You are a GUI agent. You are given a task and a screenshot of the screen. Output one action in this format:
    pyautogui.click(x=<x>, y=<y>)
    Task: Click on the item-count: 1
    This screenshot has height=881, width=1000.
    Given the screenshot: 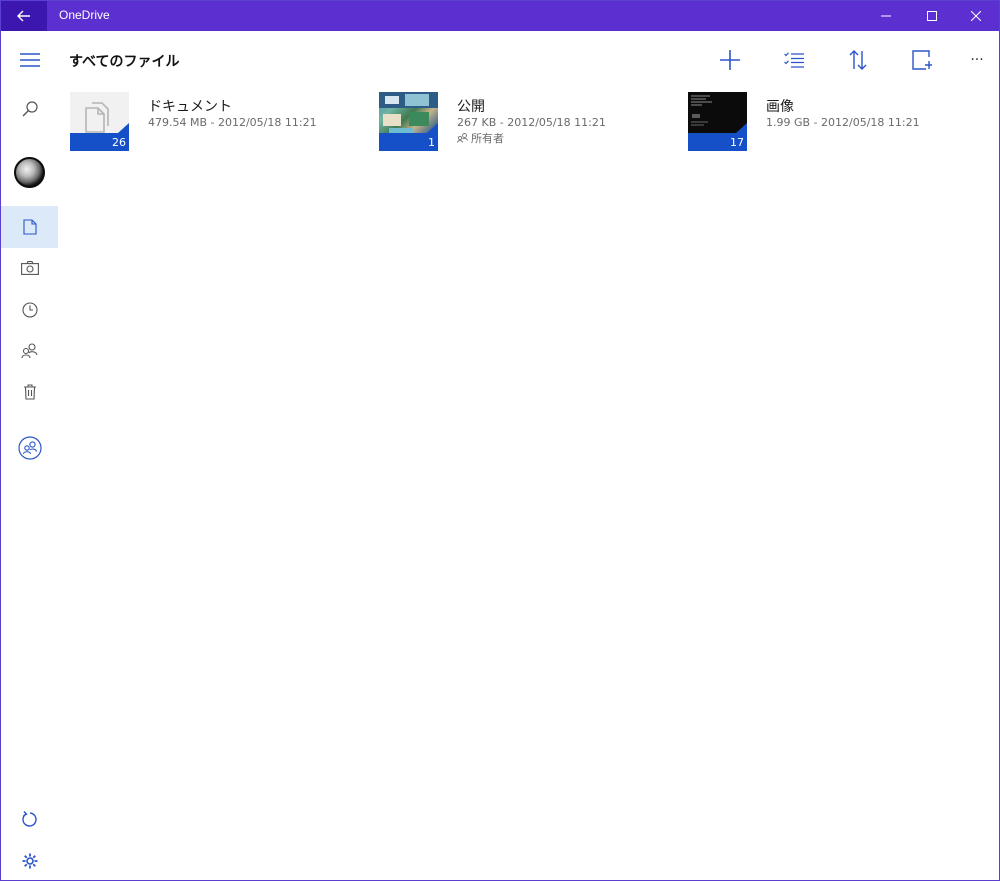 What is the action you would take?
    pyautogui.click(x=431, y=142)
    